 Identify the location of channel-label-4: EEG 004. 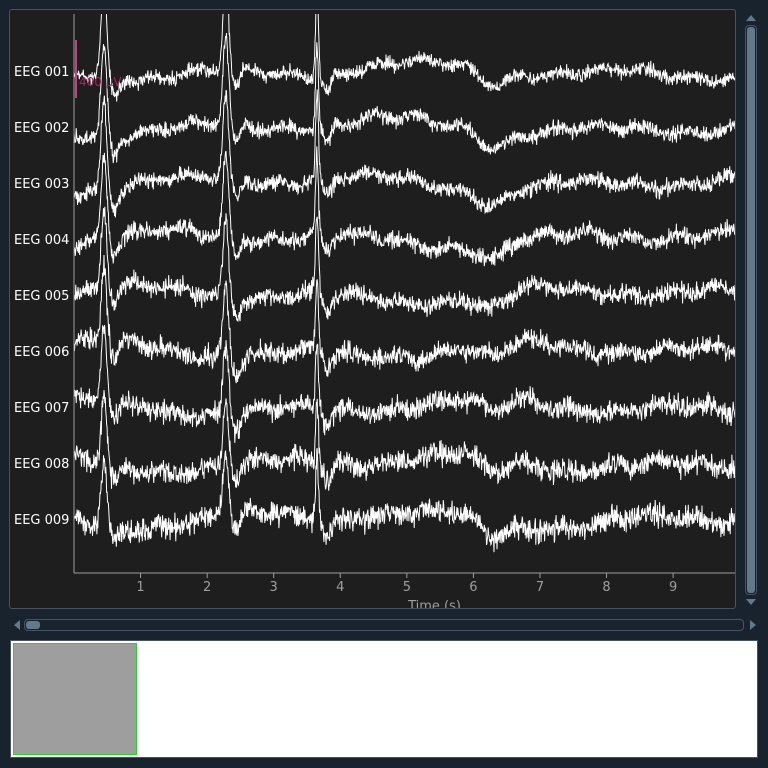
(41, 240).